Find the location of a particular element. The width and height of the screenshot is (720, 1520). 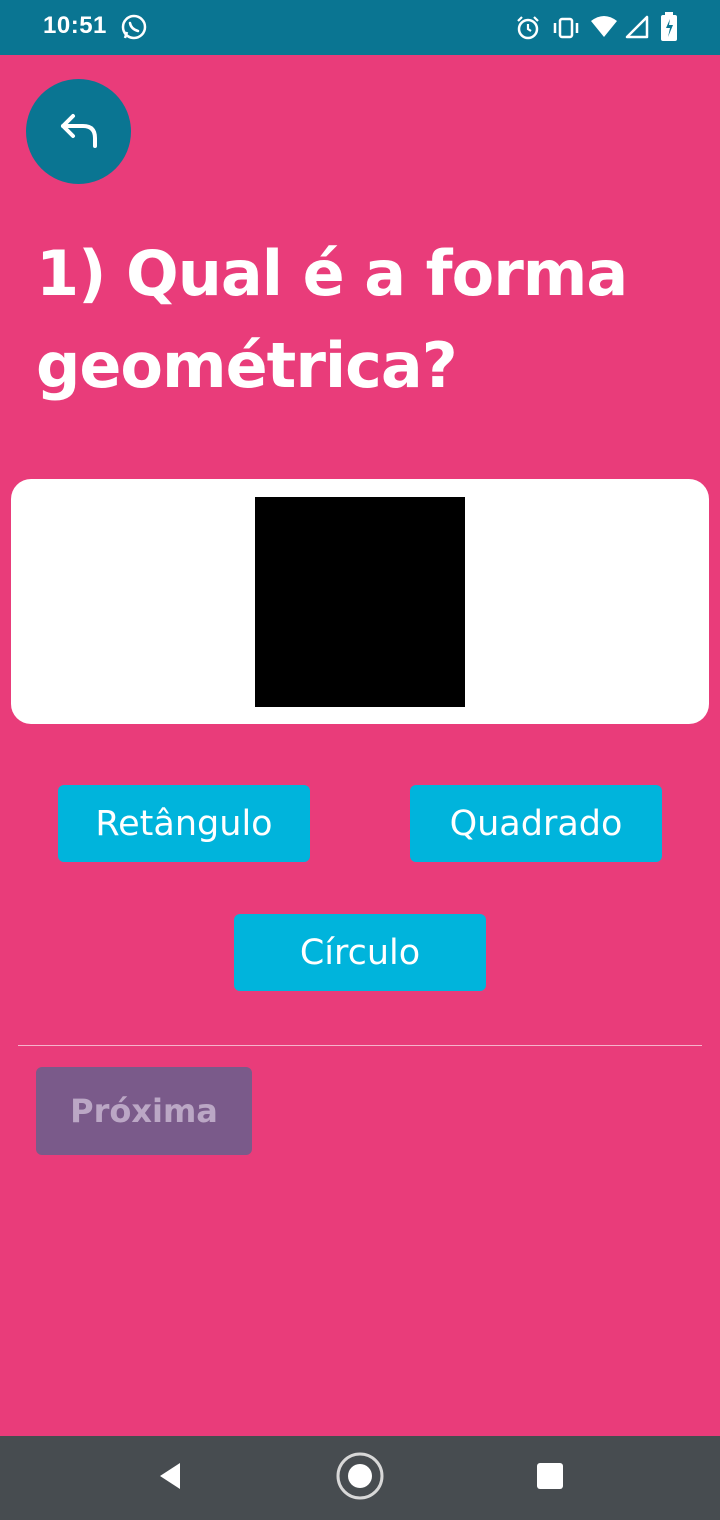

nav-recents-button is located at coordinates (550, 1478).